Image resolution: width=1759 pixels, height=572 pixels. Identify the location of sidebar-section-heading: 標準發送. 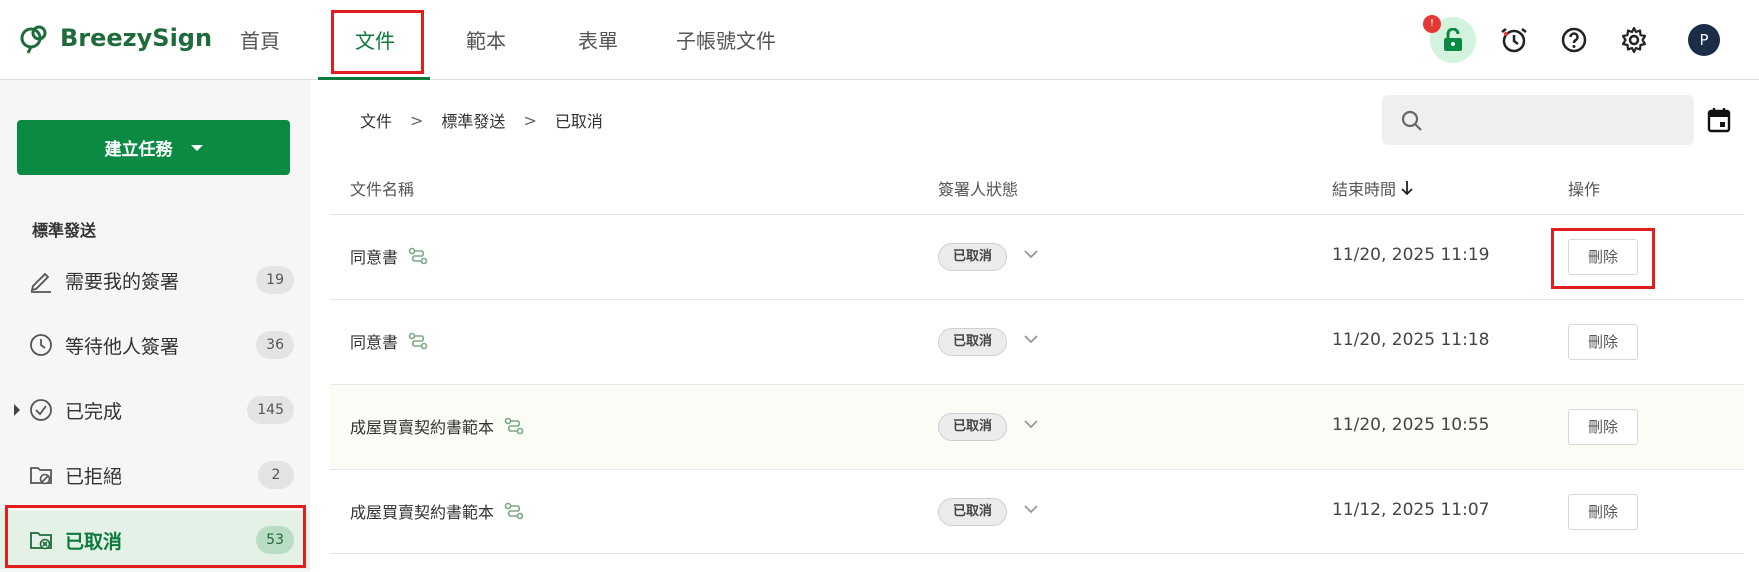
(64, 230).